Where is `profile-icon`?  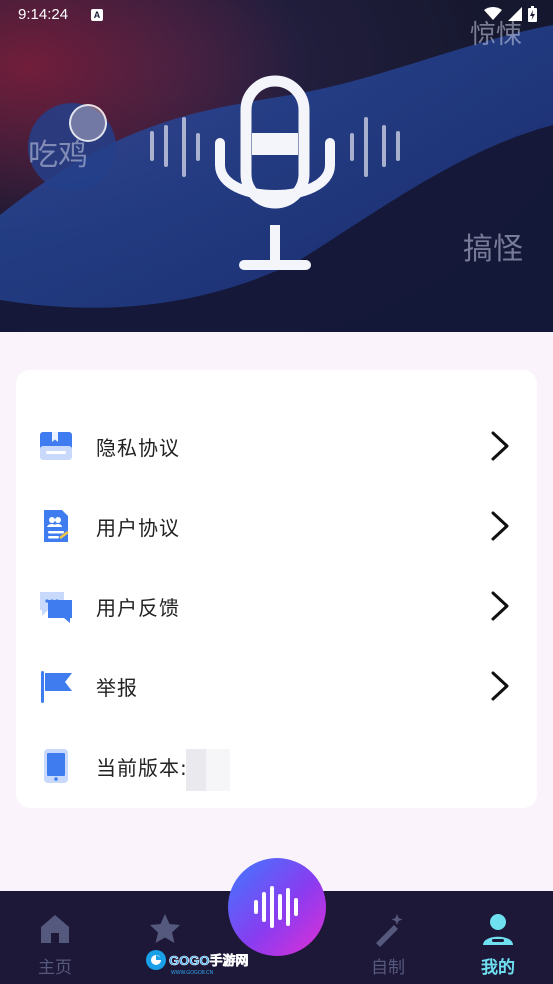 profile-icon is located at coordinates (498, 929).